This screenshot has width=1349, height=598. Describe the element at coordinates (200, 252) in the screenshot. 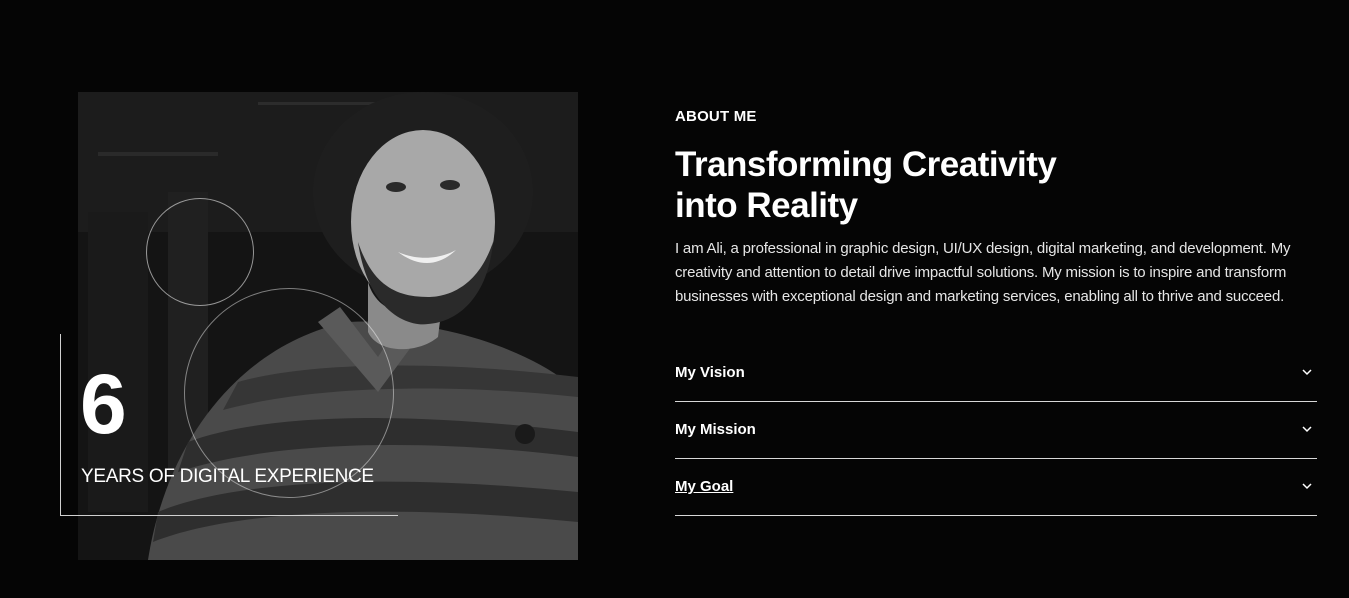

I see `decorative-ring-small` at that location.